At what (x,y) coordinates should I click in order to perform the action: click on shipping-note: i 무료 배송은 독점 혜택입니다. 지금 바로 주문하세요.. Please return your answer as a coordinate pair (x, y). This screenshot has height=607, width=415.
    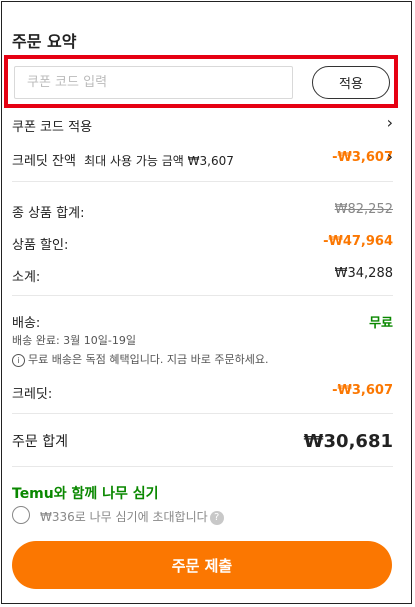
    Looking at the image, I should click on (140, 359).